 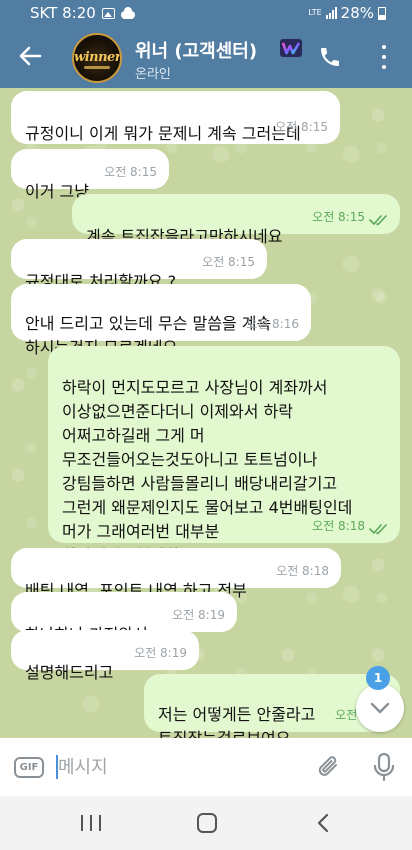 I want to click on outgoing-message: 계속 트집잡을라고만하시네요 오전 8:15, so click(x=236, y=220).